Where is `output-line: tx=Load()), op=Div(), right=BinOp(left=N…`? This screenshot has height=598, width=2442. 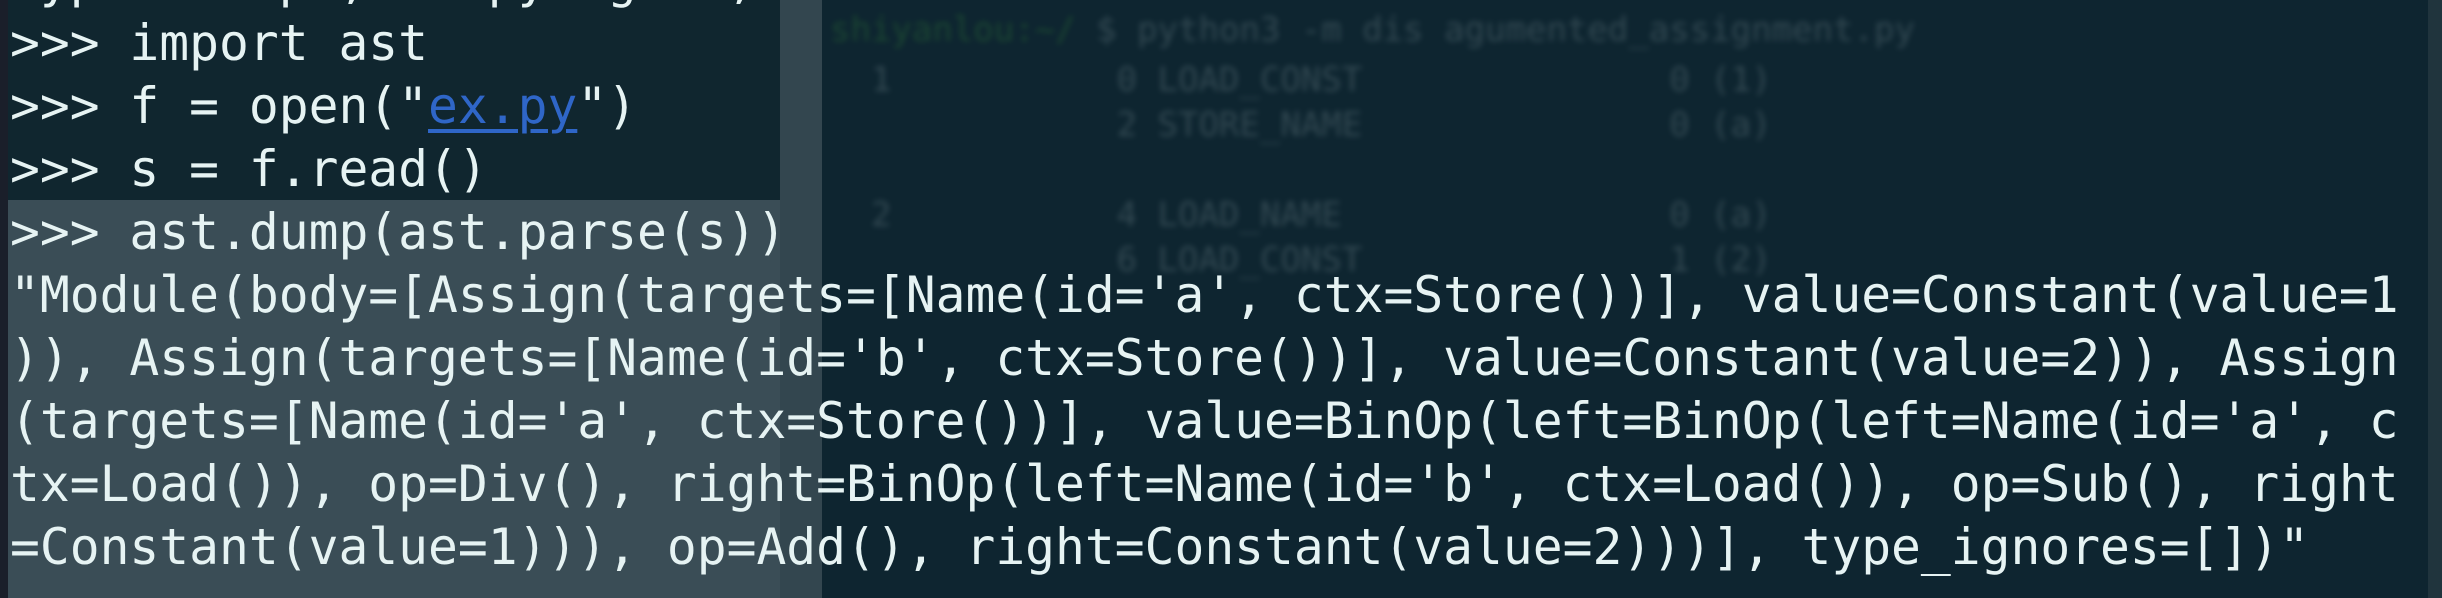 output-line: tx=Load()), op=Div(), right=BinOp(left=N… is located at coordinates (1204, 484).